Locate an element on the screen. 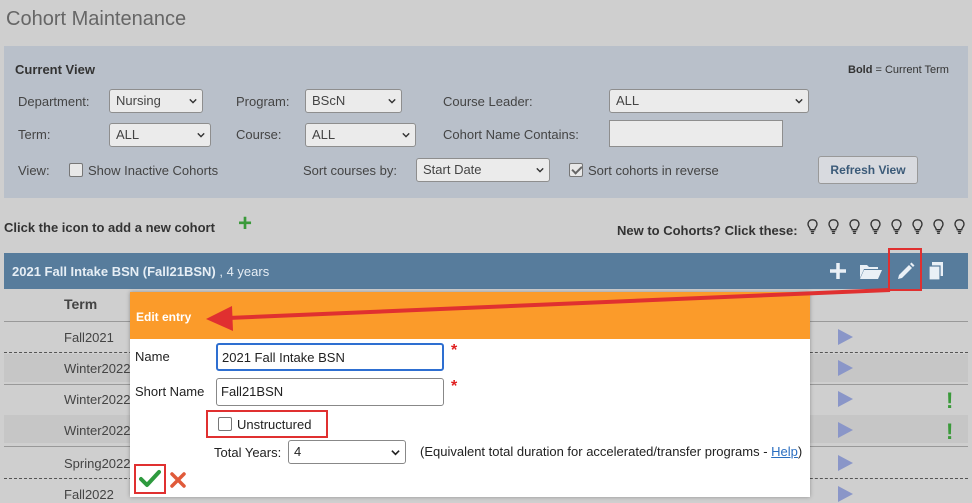 The height and width of the screenshot is (503, 972). program-label: Program: is located at coordinates (263, 101).